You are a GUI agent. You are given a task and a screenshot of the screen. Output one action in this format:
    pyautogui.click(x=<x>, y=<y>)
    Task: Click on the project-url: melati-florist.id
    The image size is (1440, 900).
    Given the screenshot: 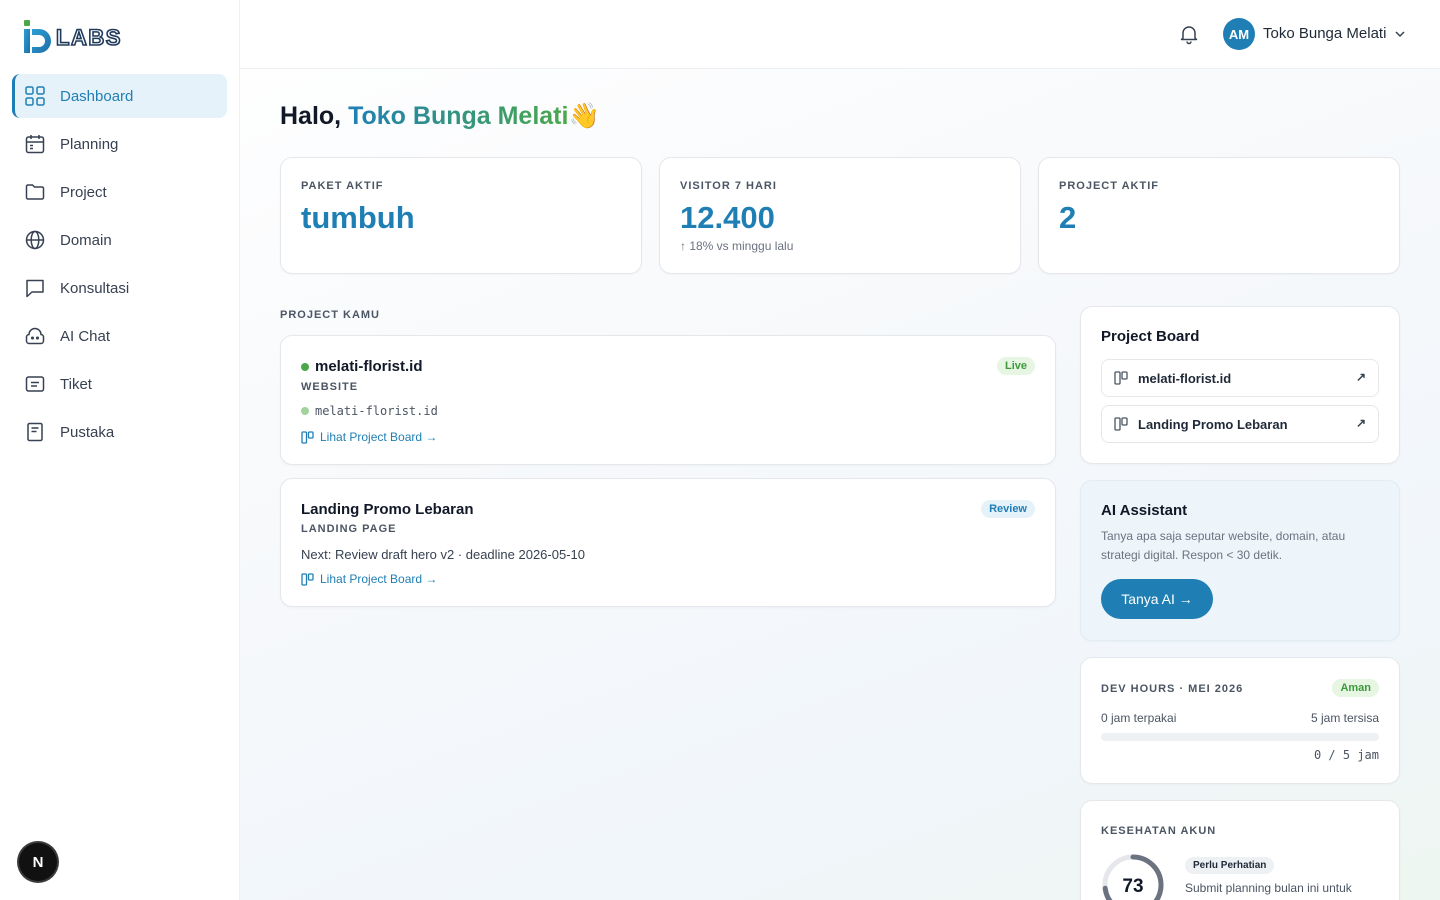 What is the action you would take?
    pyautogui.click(x=369, y=411)
    